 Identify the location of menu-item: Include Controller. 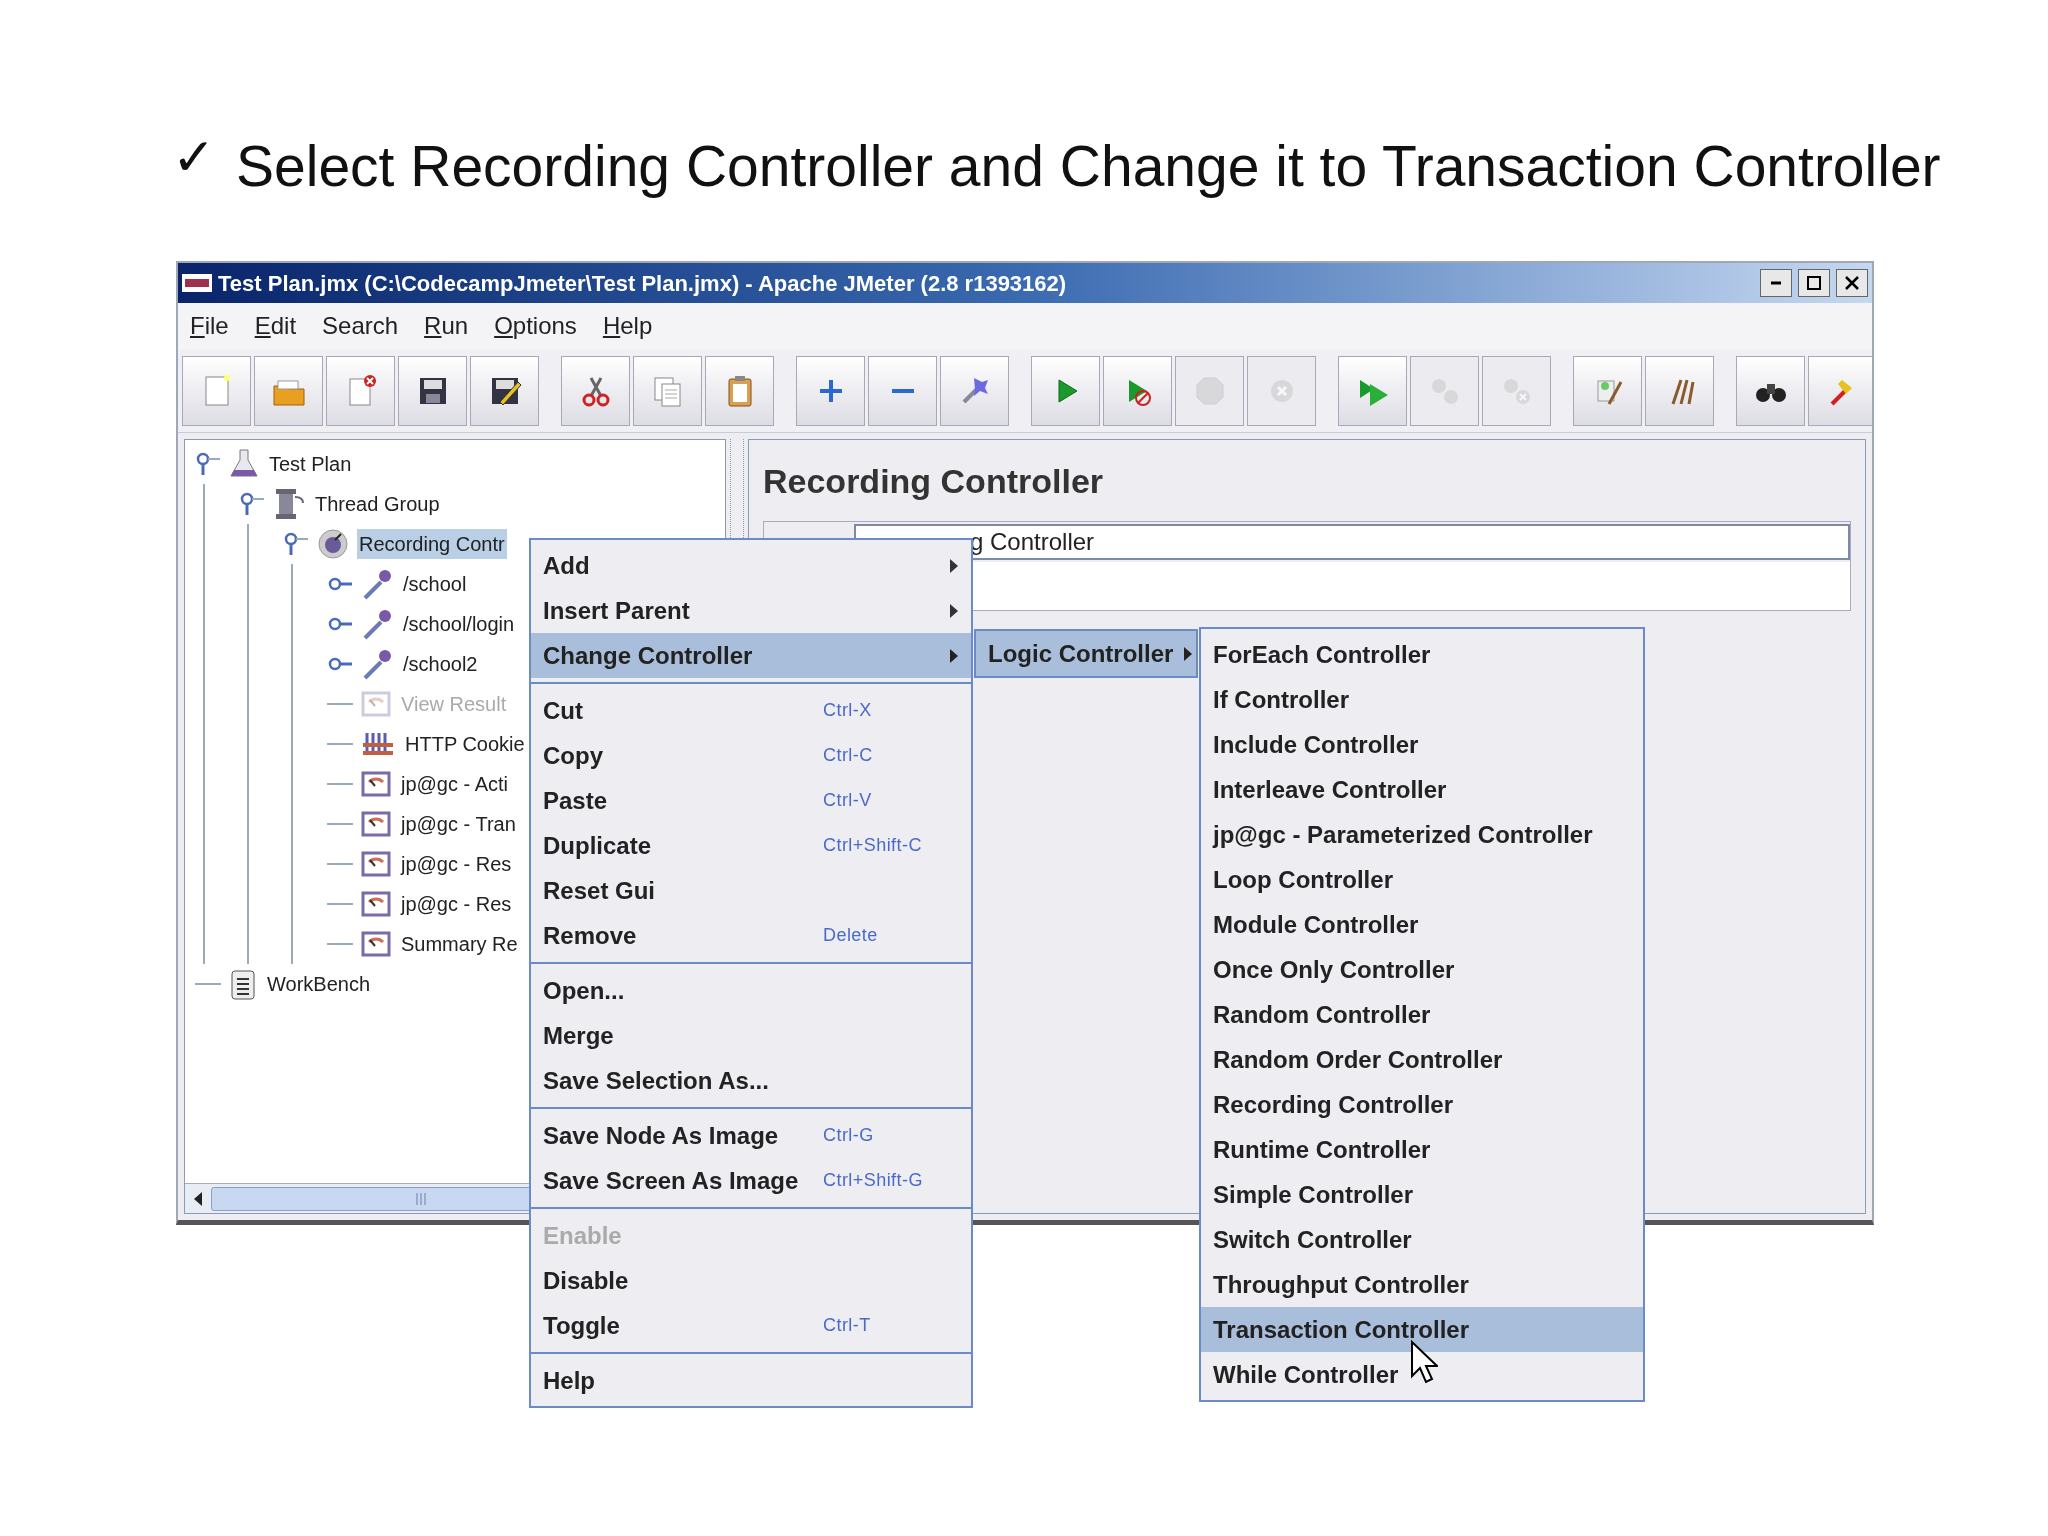
(1422, 744).